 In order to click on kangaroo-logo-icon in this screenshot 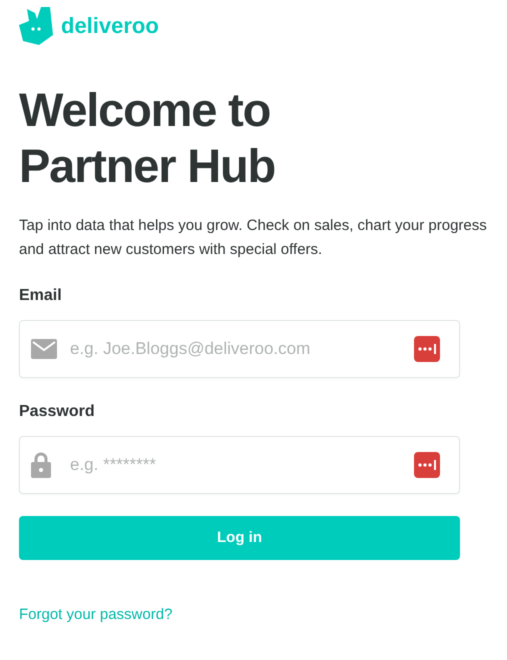, I will do `click(36, 26)`.